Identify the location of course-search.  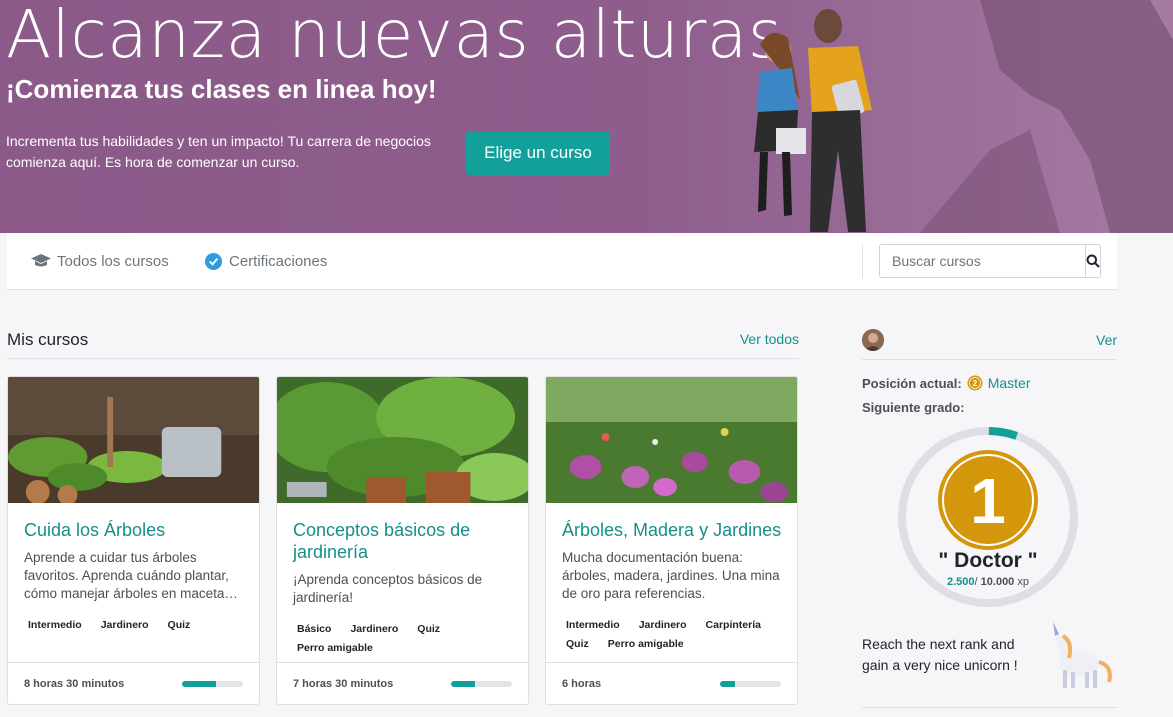
(990, 261).